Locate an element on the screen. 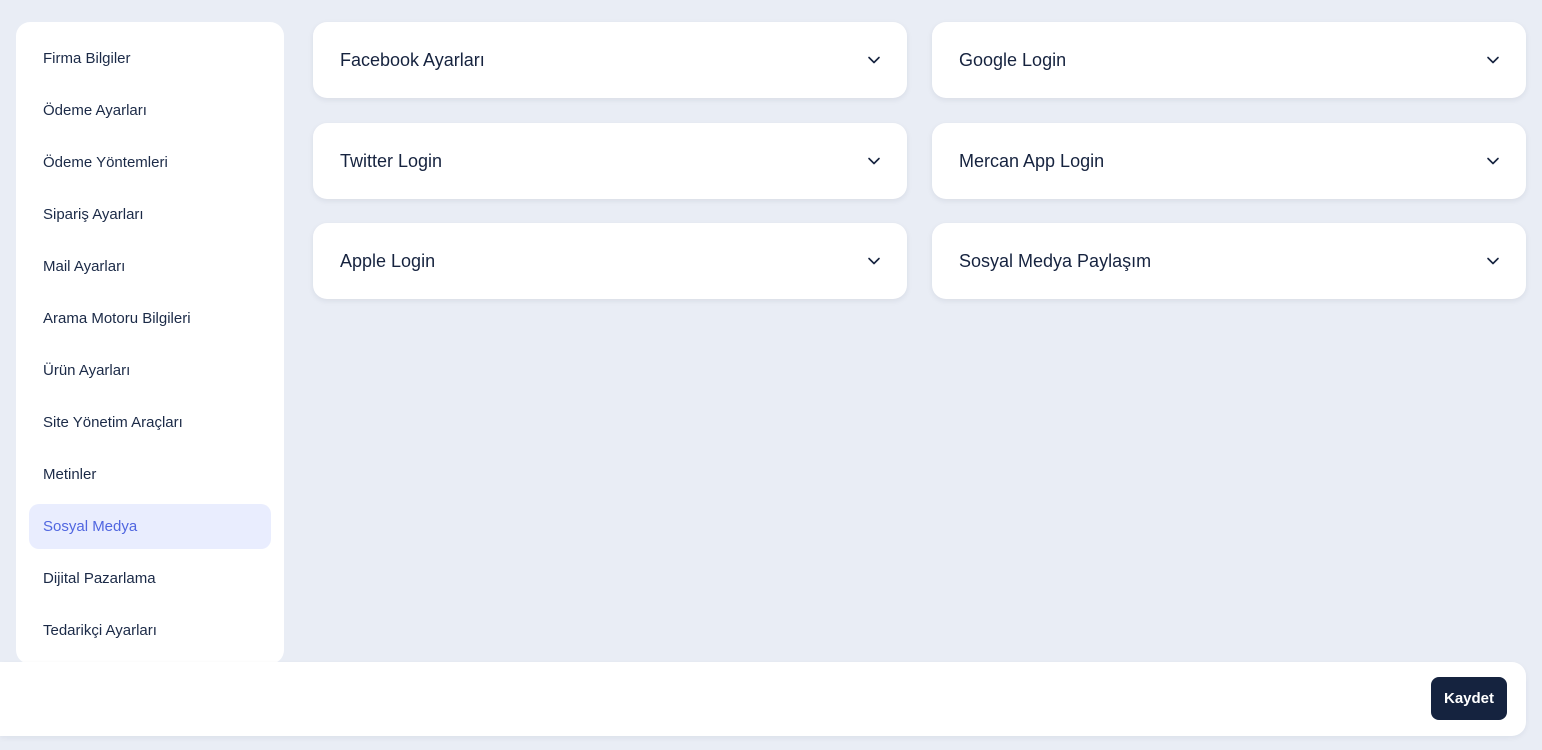  sidebar-item-label: Mail Ayarları is located at coordinates (84, 266).